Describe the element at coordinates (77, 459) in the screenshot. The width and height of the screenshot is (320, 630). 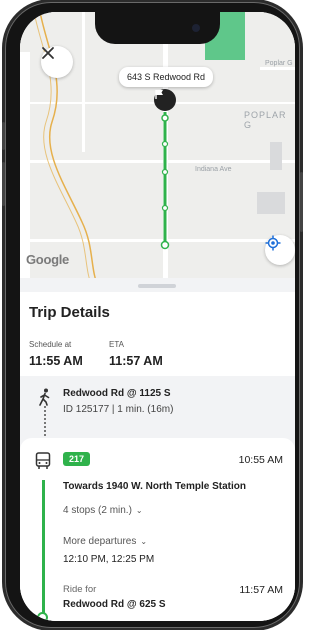
I see `route-number-badge: 217` at that location.